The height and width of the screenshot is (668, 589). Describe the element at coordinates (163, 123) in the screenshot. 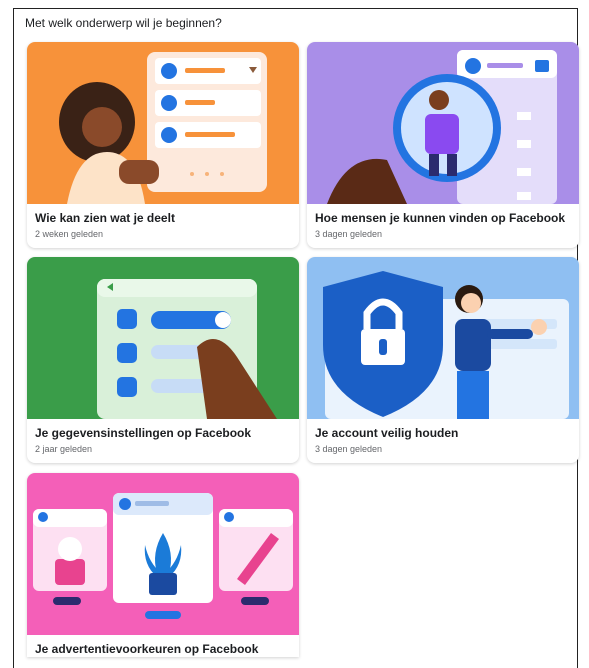

I see `topic-illustration-audience` at that location.